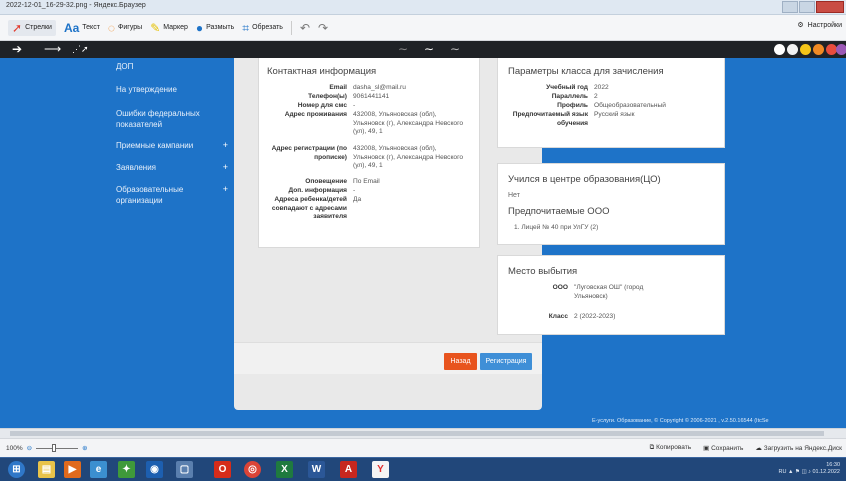 This screenshot has height=481, width=846. I want to click on system-tray: RU ▲ ⚑ ◫ ♪ 16:30 01.12.2022, so click(809, 469).